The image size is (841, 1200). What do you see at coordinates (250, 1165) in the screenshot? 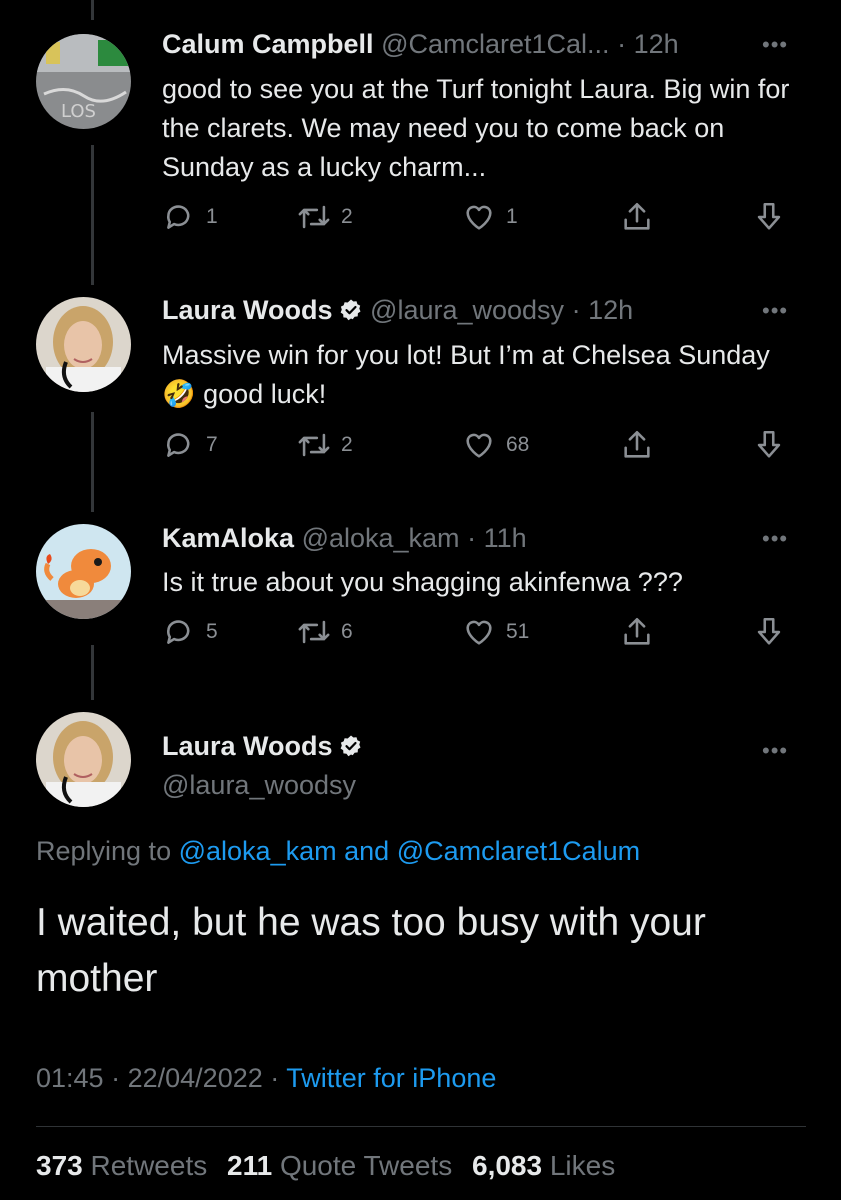
I see `quotes-count: 211` at bounding box center [250, 1165].